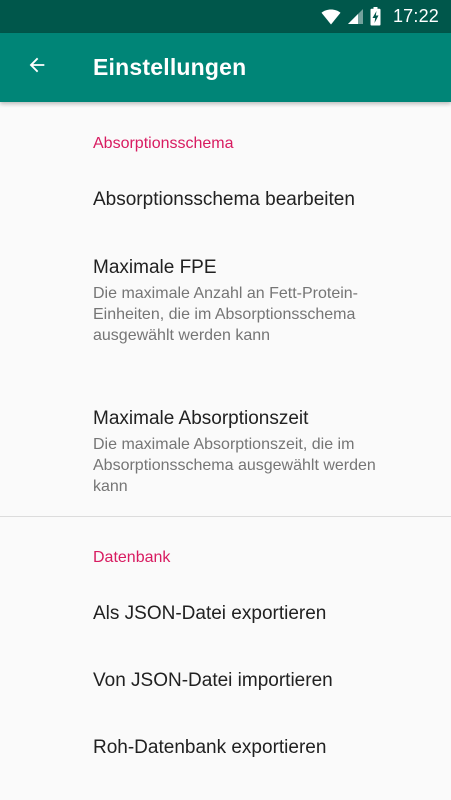 The image size is (451, 800). I want to click on app-bar: Einstellungen, so click(225, 67).